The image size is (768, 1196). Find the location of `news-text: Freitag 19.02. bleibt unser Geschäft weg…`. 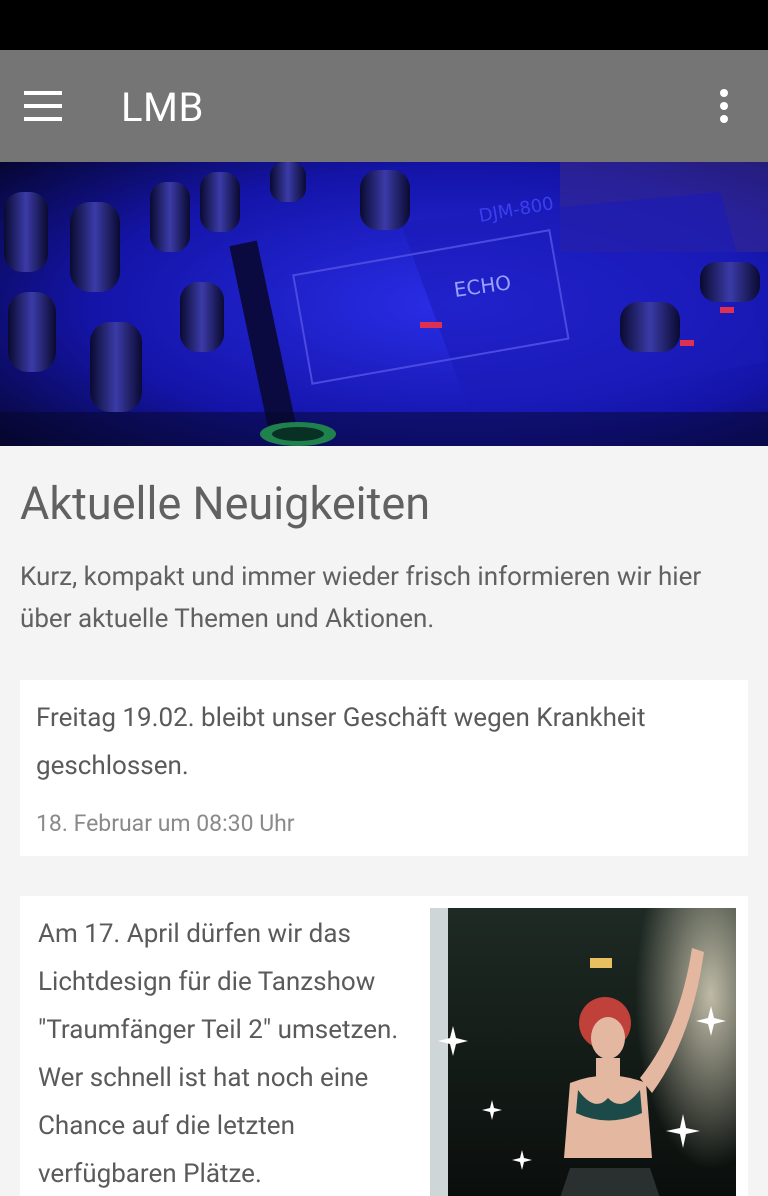

news-text: Freitag 19.02. bleibt unser Geschäft weg… is located at coordinates (341, 742).